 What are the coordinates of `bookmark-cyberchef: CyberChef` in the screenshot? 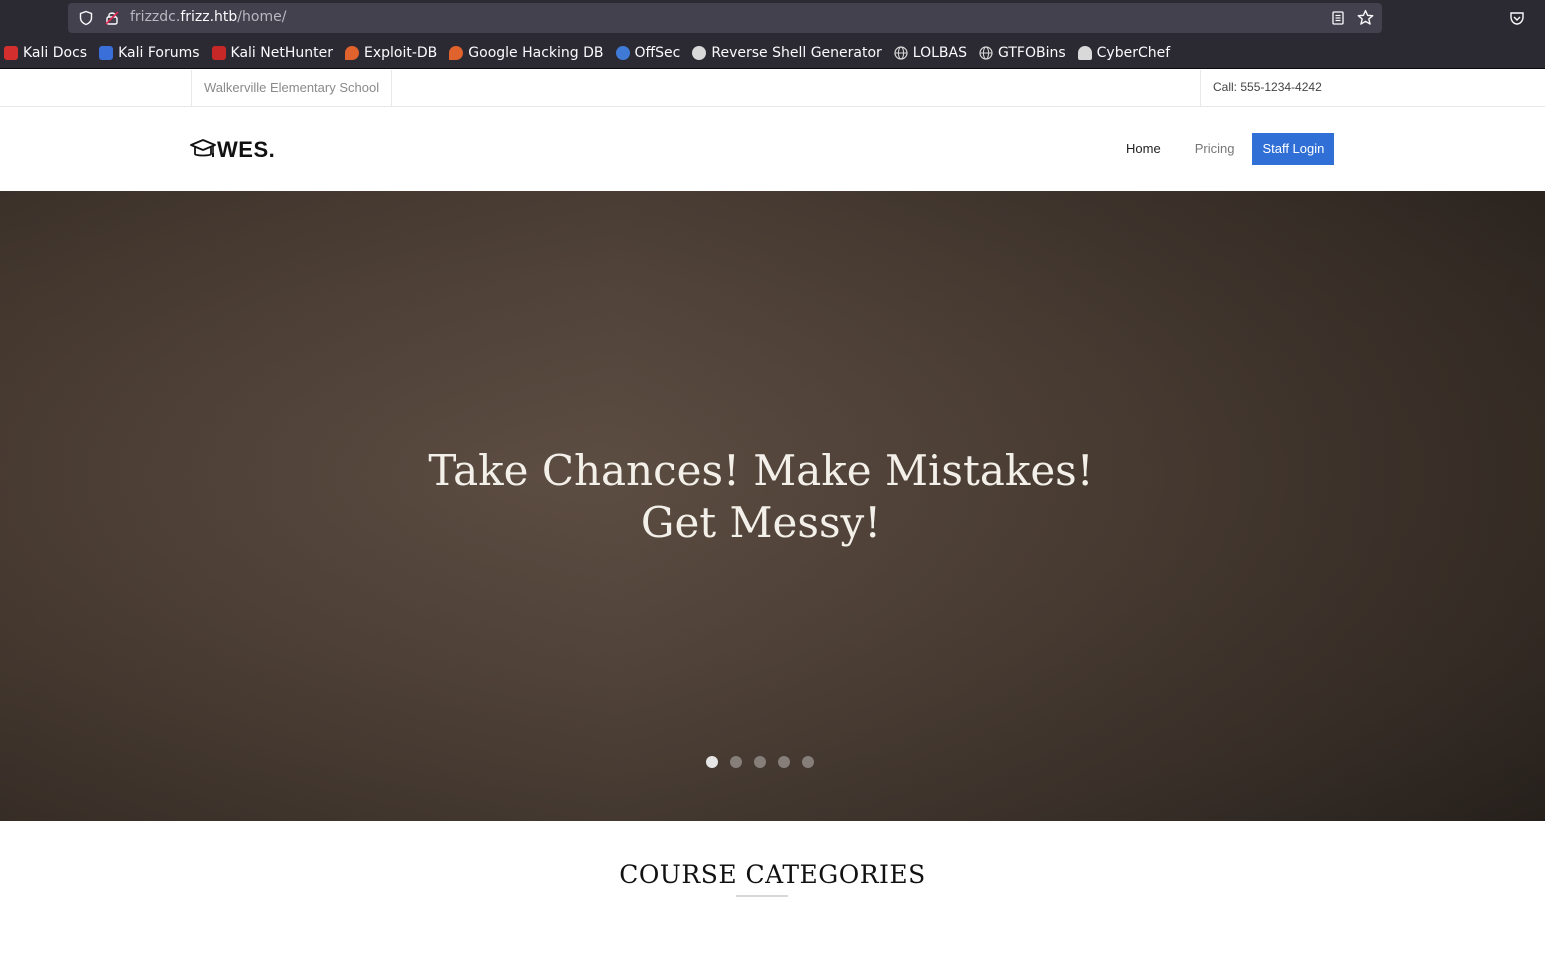 It's located at (1124, 53).